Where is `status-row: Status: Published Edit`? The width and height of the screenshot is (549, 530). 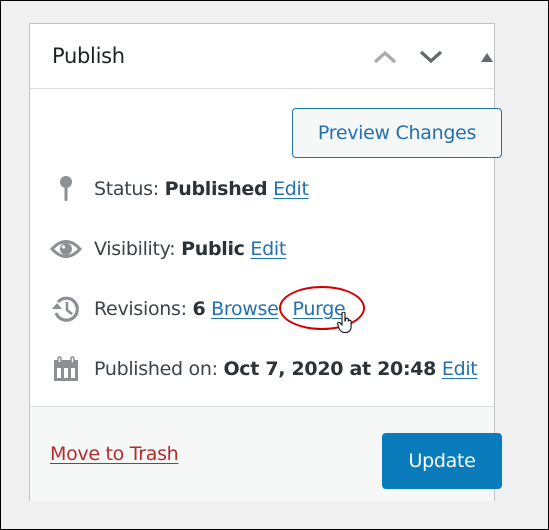
status-row: Status: Published Edit is located at coordinates (178, 189).